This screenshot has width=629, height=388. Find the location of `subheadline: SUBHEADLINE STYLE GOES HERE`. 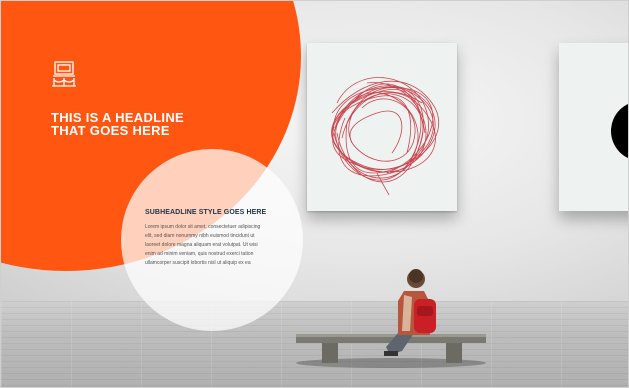

subheadline: SUBHEADLINE STYLE GOES HERE is located at coordinates (206, 212).